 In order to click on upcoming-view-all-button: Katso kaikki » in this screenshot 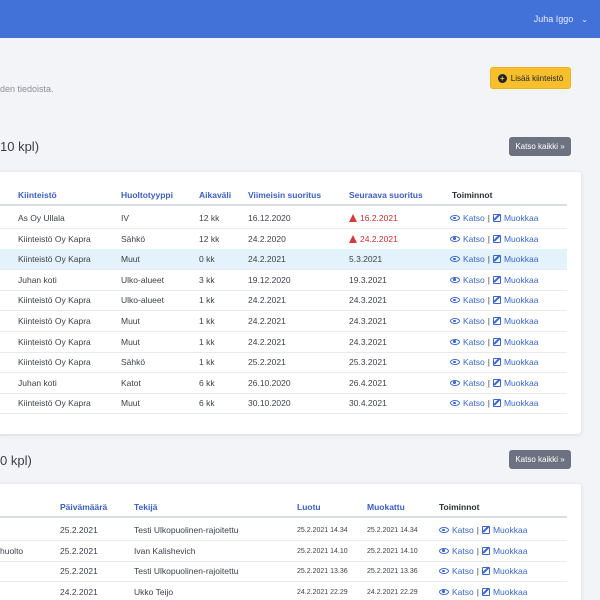, I will do `click(540, 146)`.